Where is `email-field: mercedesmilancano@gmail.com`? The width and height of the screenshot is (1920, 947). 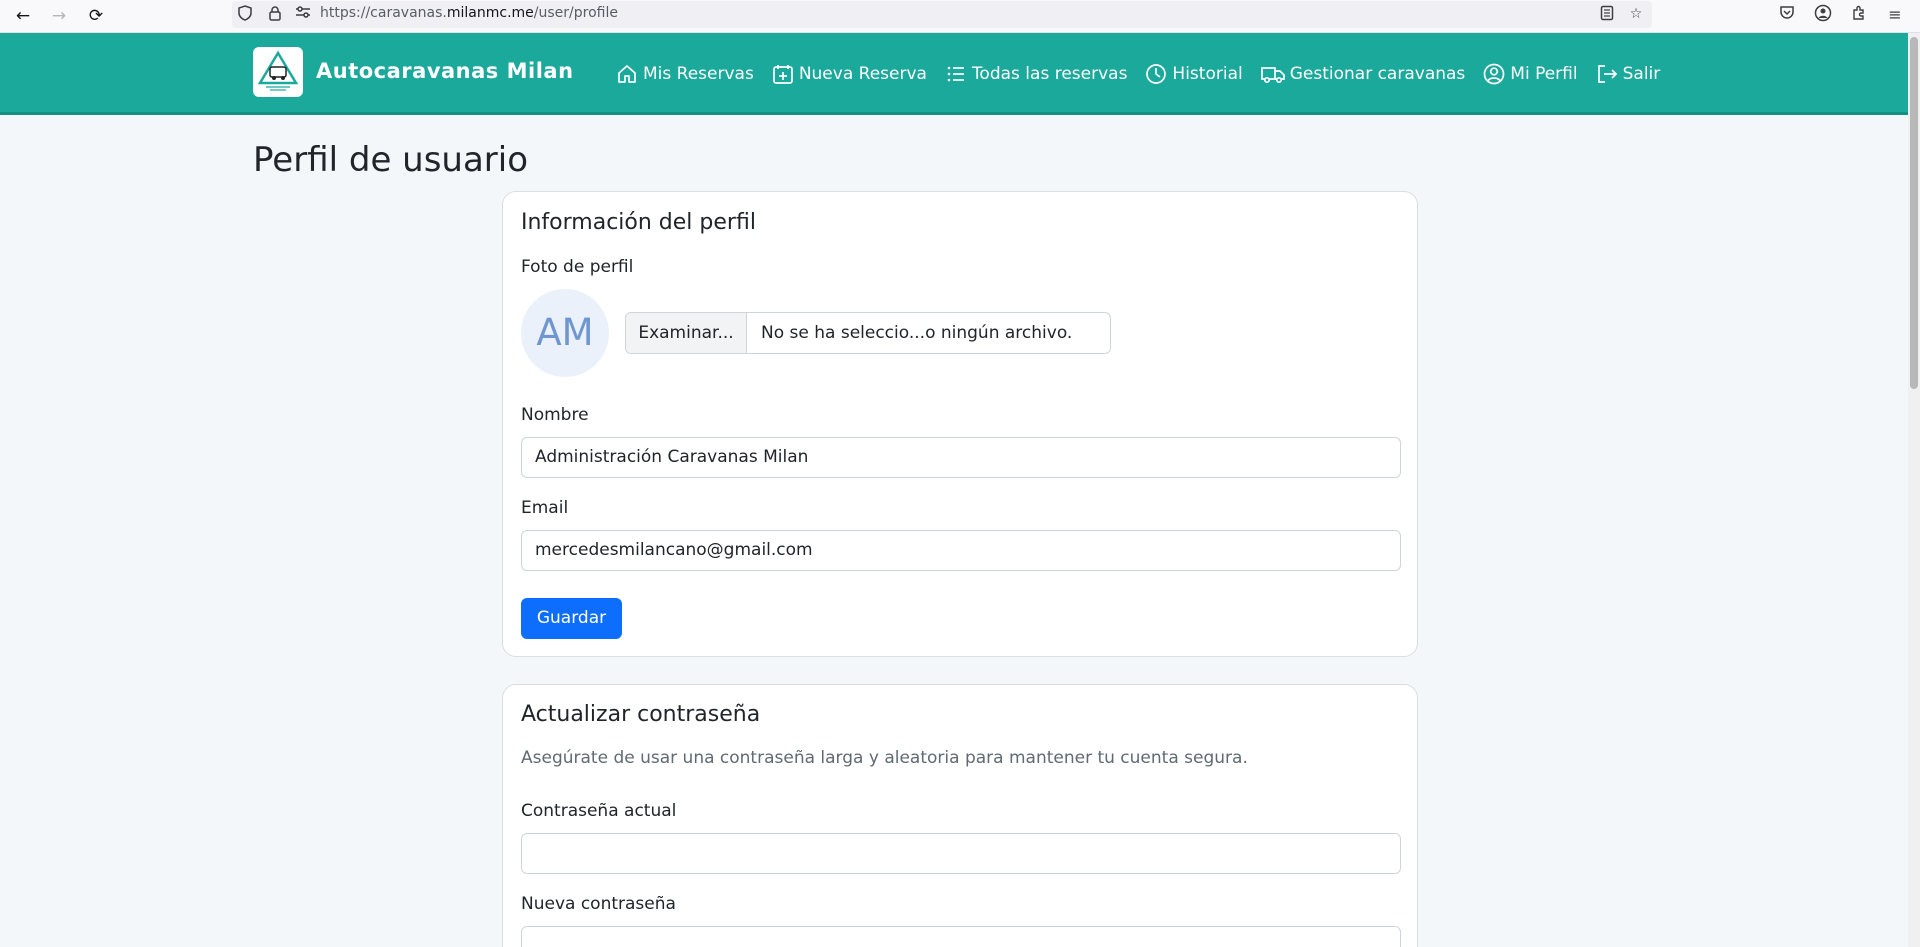 email-field: mercedesmilancano@gmail.com is located at coordinates (961, 550).